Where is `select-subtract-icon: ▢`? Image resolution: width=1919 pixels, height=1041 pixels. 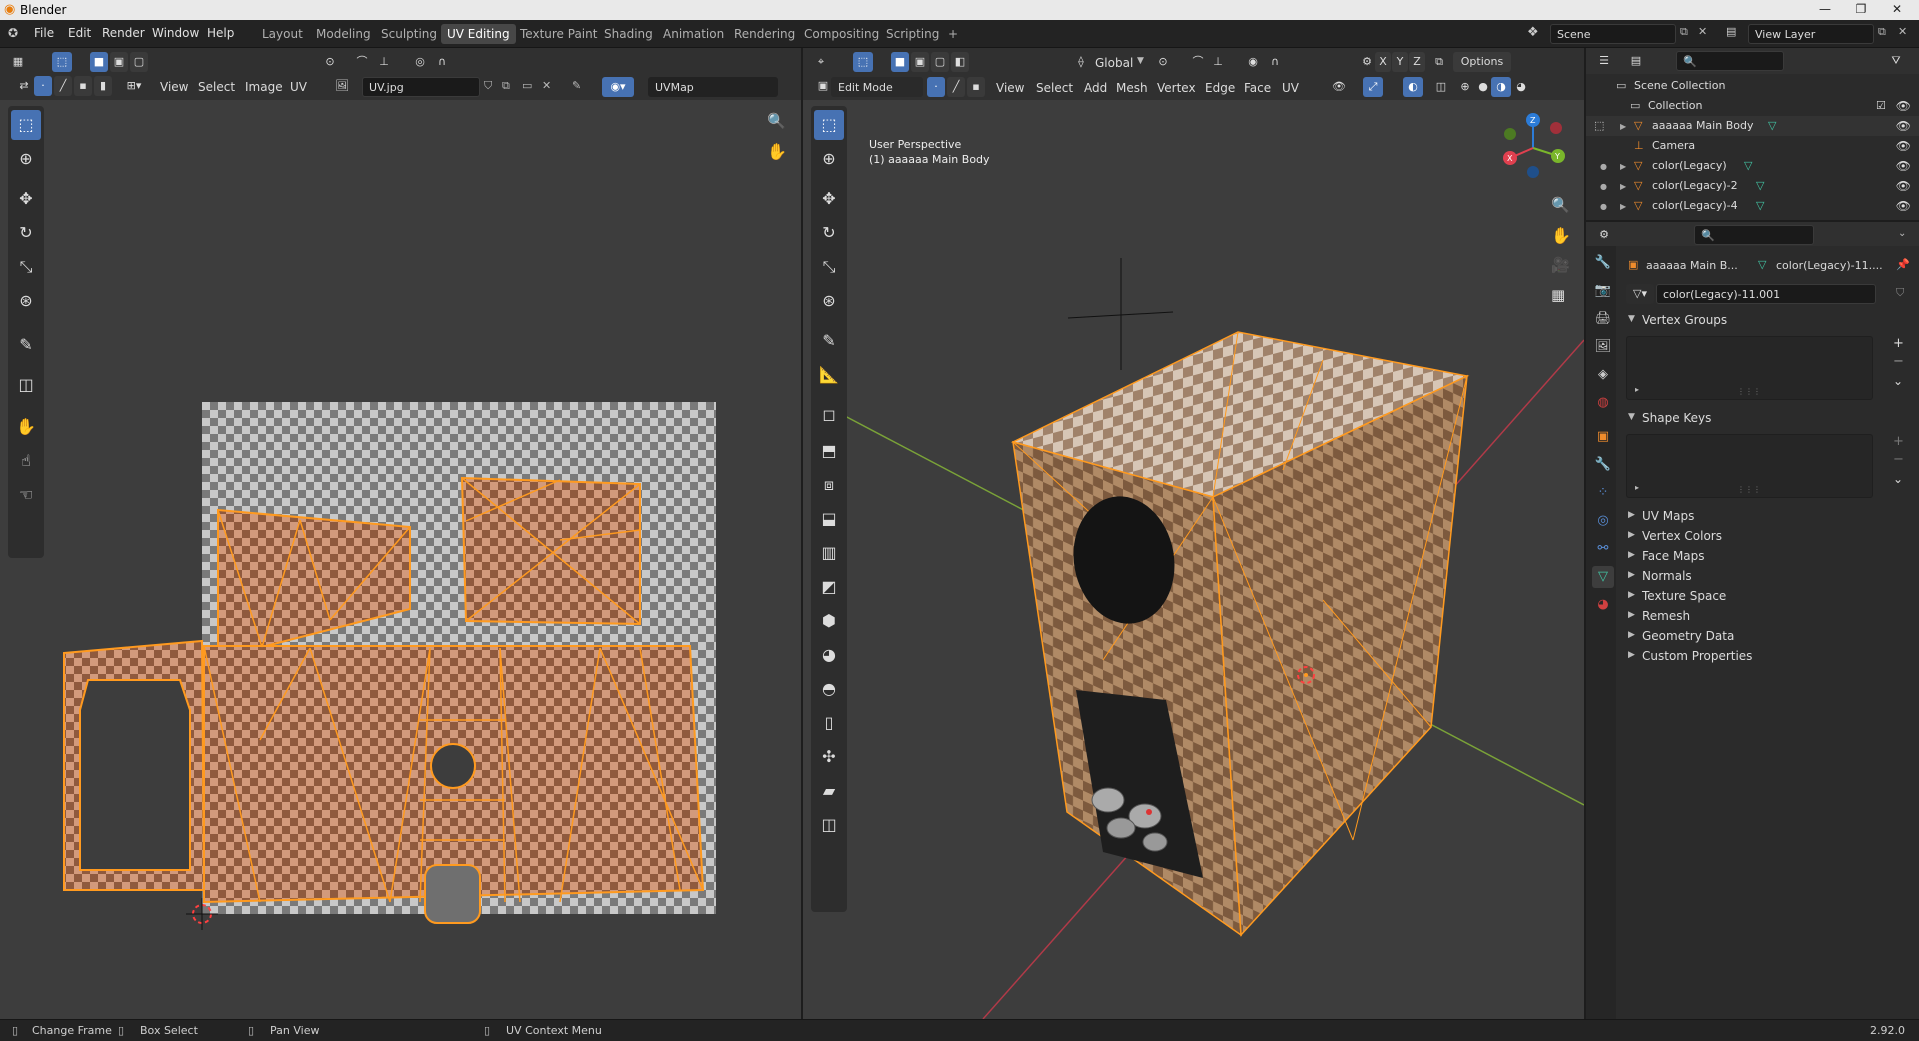 select-subtract-icon: ▢ is located at coordinates (139, 62).